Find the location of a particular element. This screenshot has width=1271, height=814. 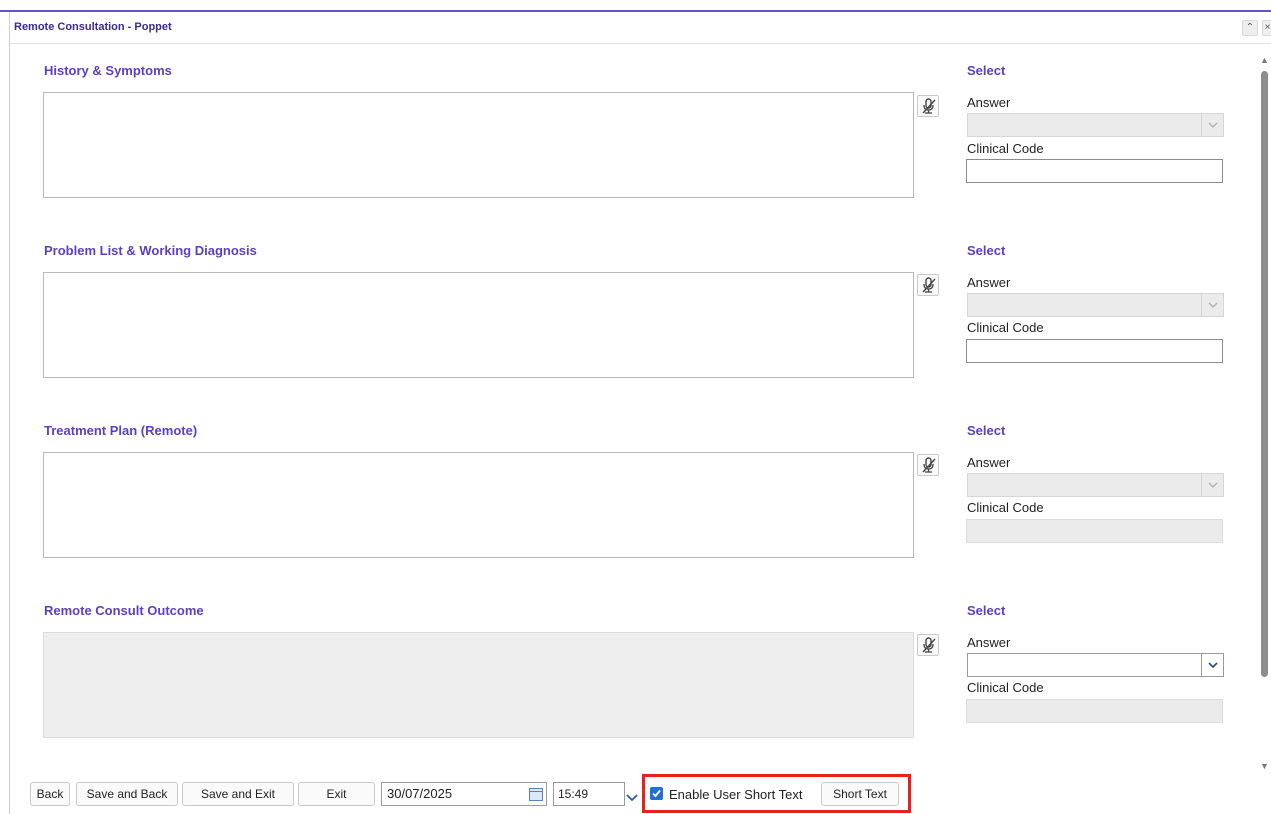

clinical-code-label-treatment-plan: Clinical Code is located at coordinates (1005, 507).